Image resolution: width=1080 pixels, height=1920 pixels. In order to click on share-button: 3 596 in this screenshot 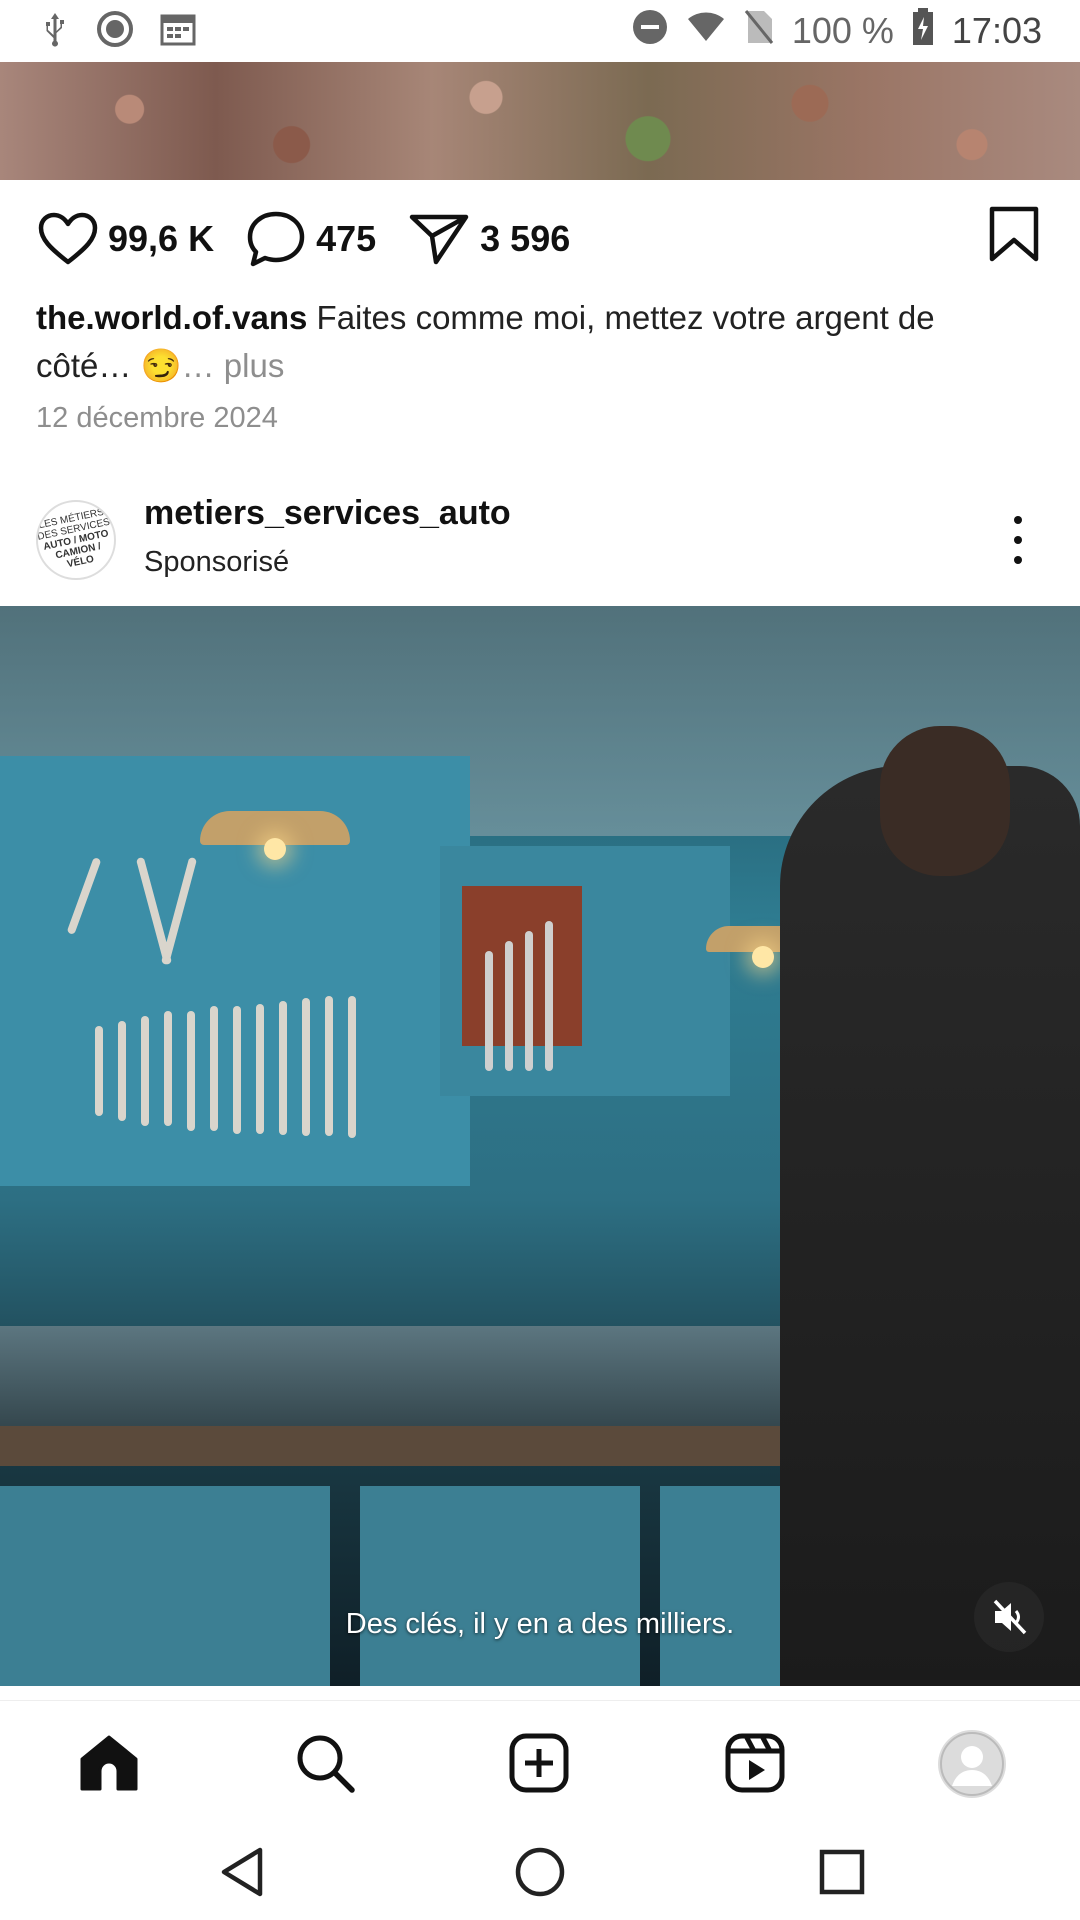, I will do `click(489, 239)`.